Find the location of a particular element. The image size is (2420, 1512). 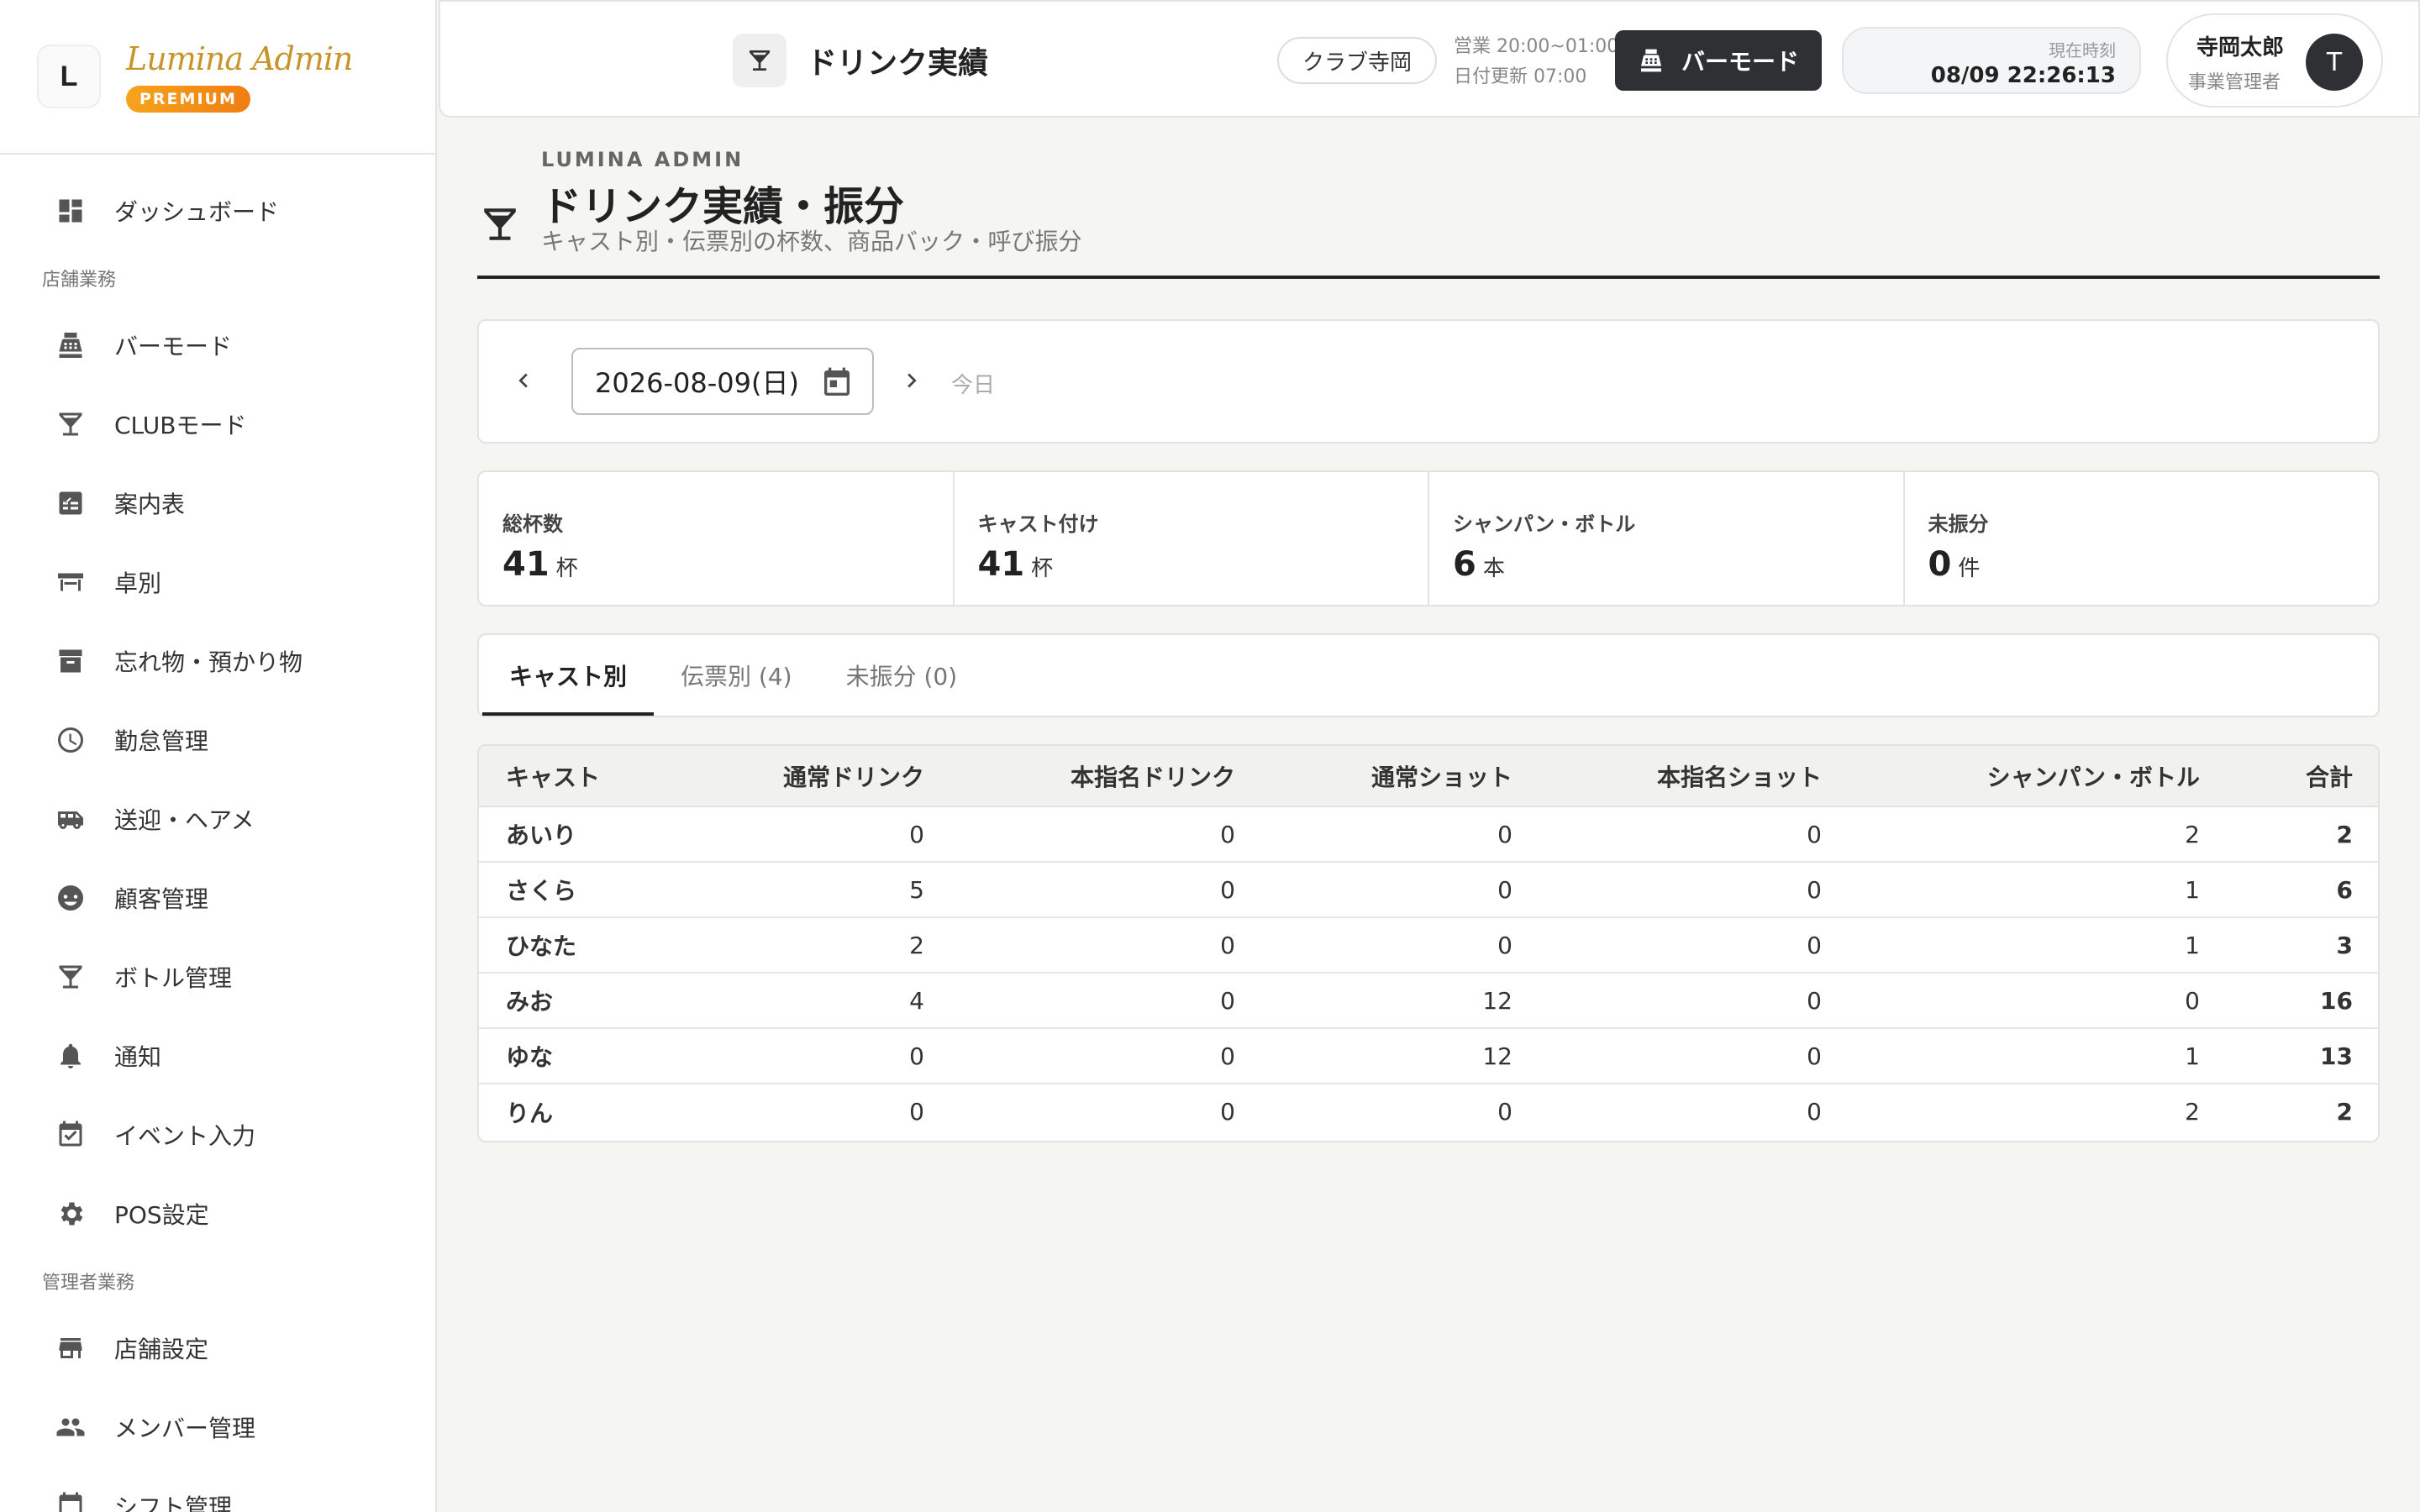

sidebar-item-label: イベント入力 is located at coordinates (185, 1136).